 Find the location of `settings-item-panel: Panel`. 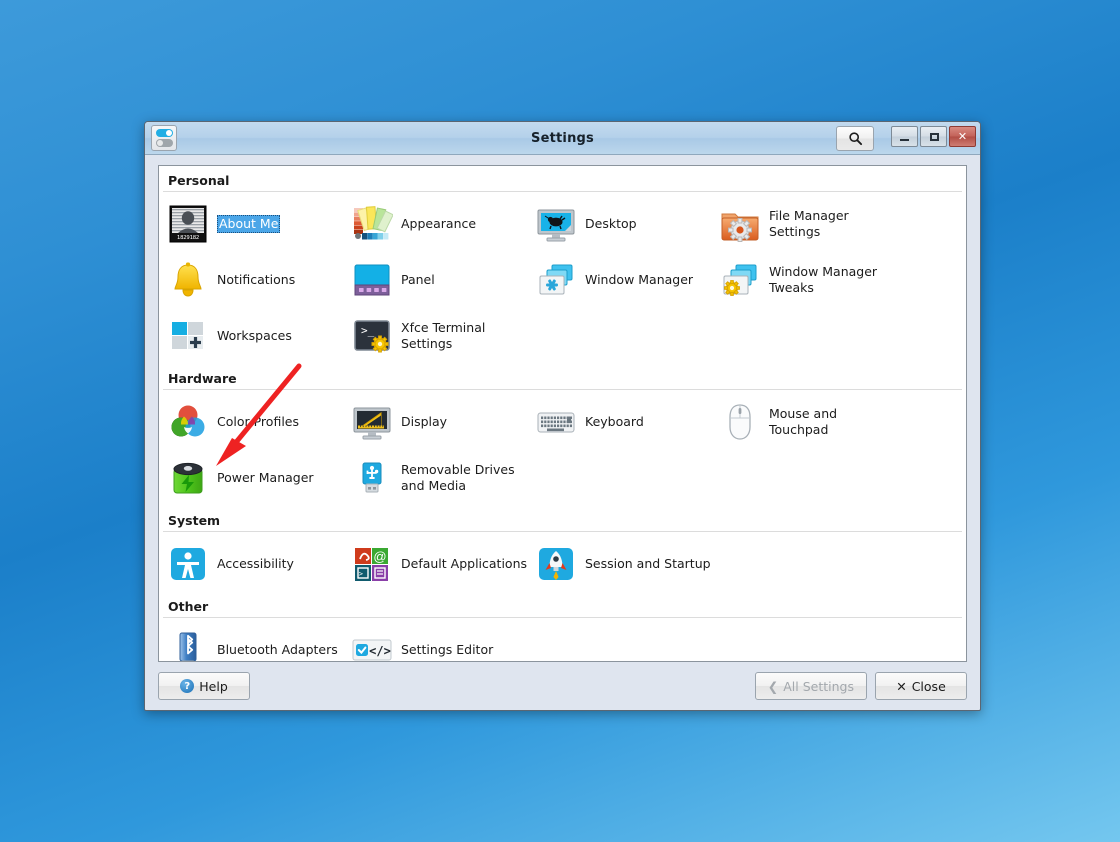

settings-item-panel: Panel is located at coordinates (435, 280).